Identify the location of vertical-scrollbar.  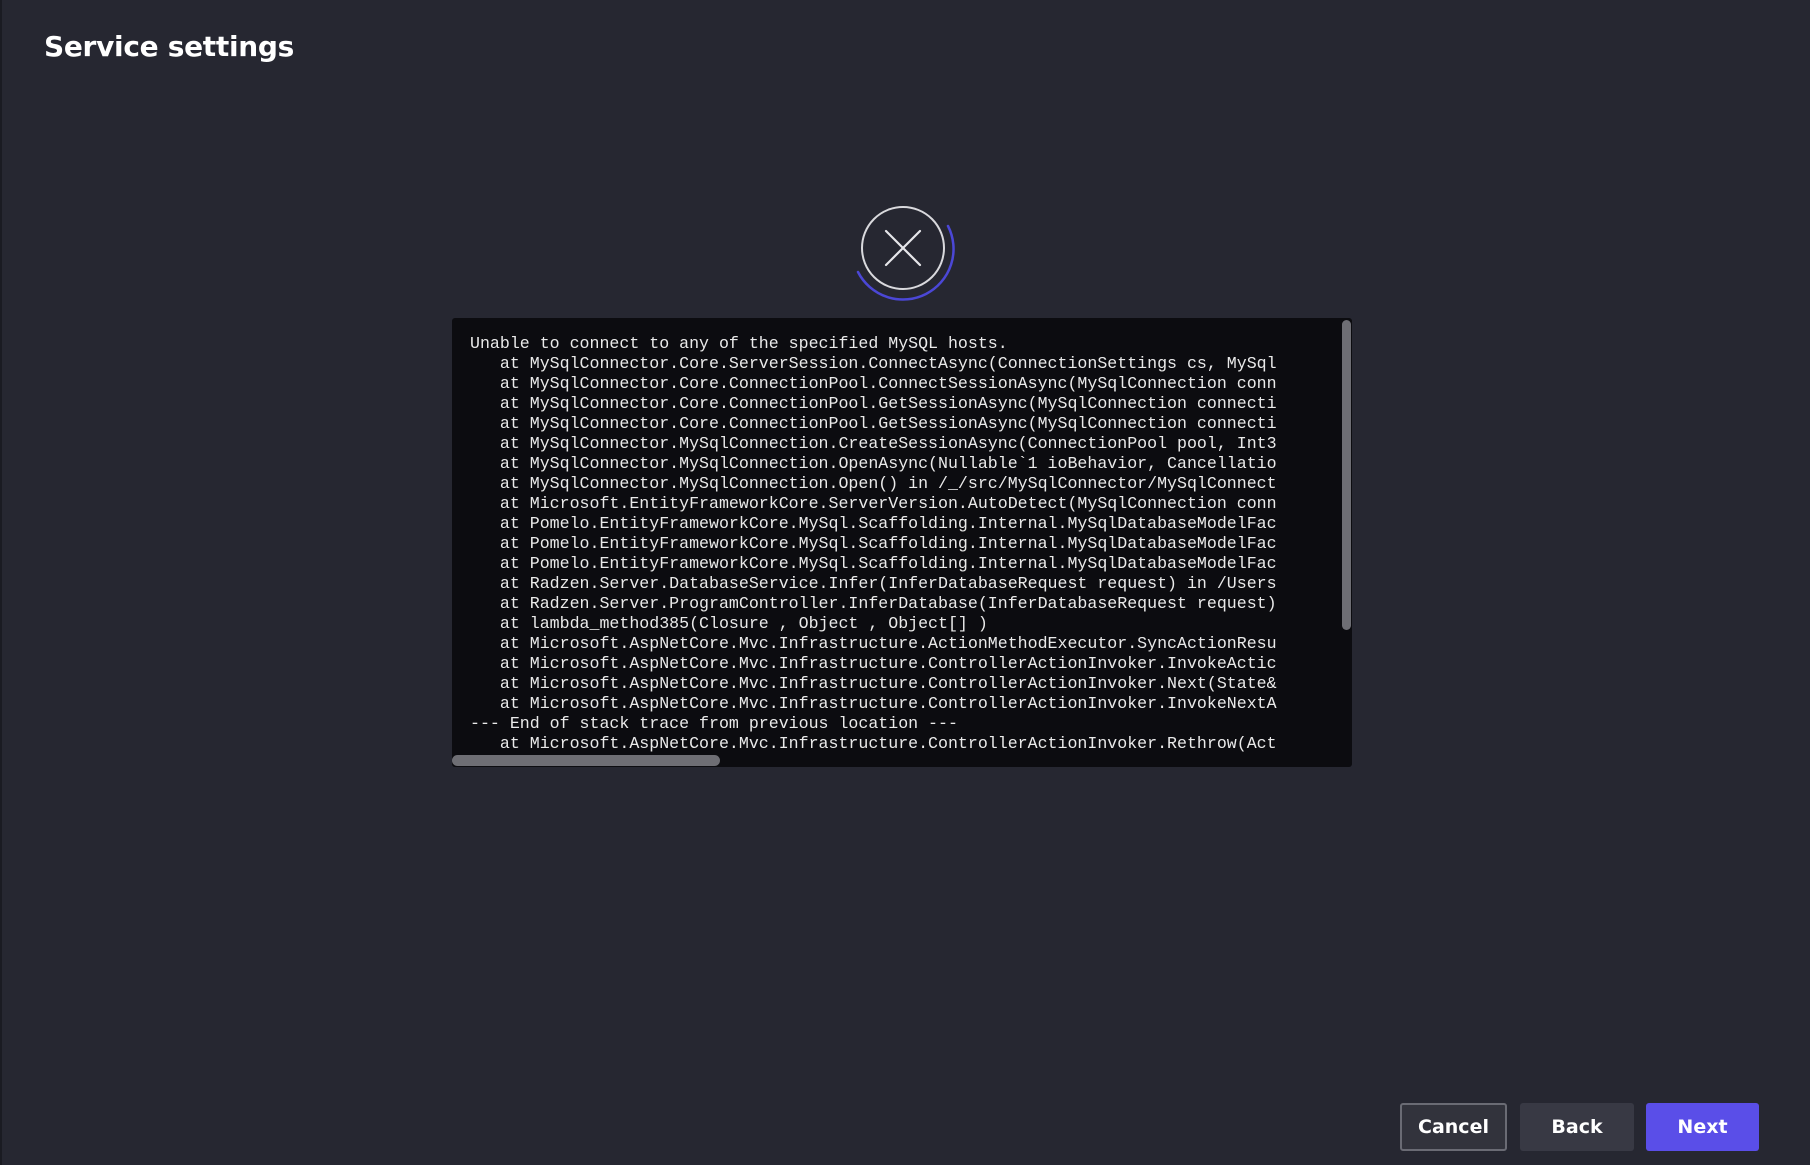
(1346, 475).